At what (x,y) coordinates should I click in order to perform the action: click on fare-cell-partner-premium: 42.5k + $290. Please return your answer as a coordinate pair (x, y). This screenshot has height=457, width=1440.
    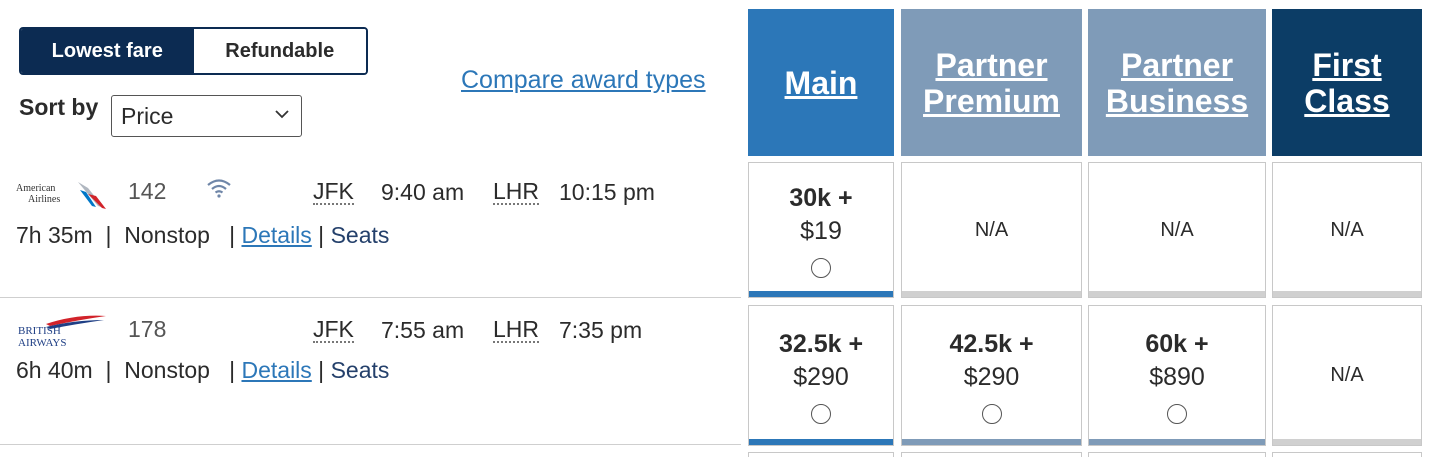
    Looking at the image, I should click on (991, 375).